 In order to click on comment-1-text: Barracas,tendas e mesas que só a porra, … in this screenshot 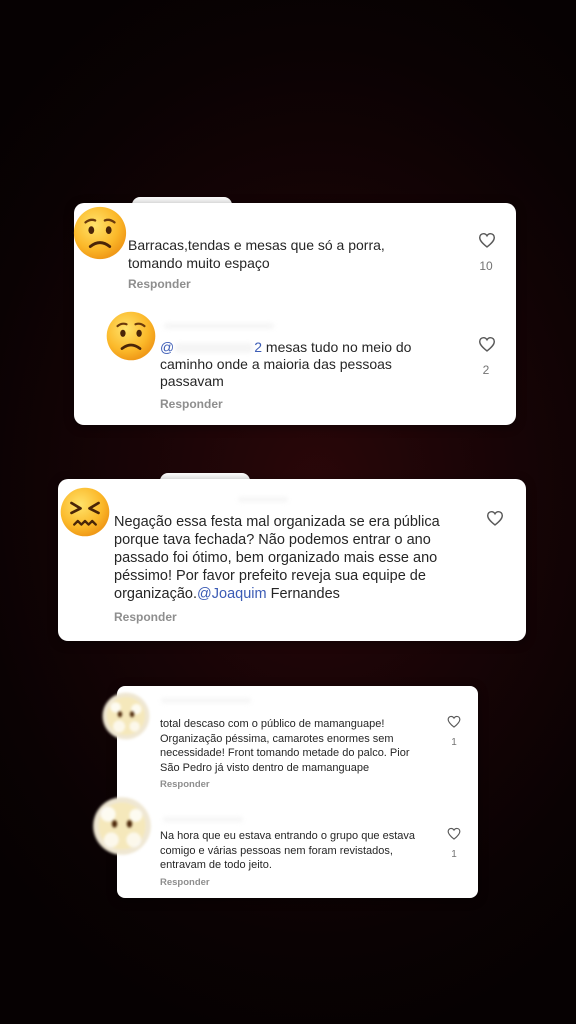, I will do `click(256, 254)`.